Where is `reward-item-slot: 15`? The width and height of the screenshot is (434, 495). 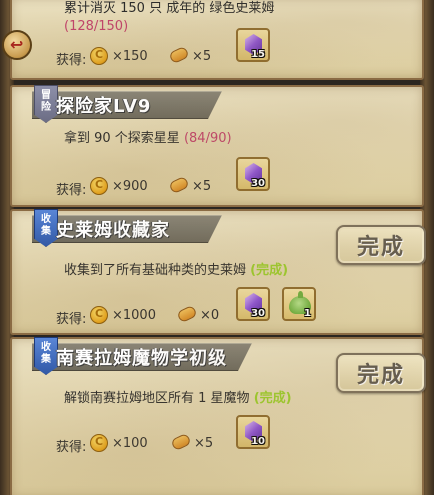
reward-item-slot: 15 is located at coordinates (253, 45).